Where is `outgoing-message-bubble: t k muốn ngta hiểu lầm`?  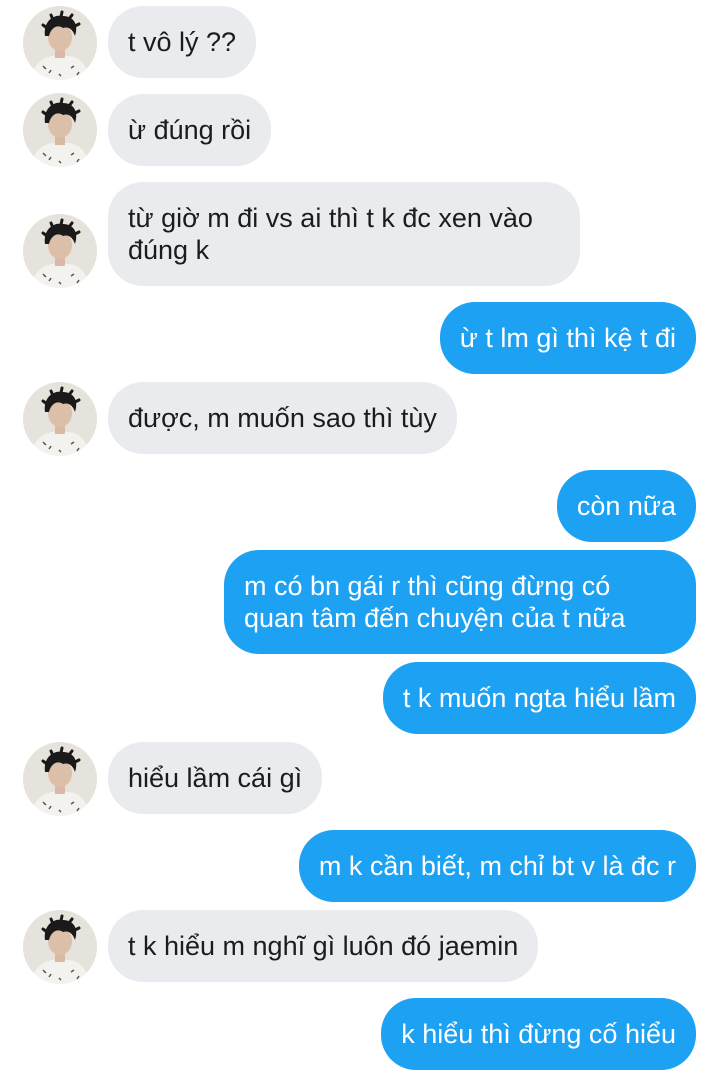 outgoing-message-bubble: t k muốn ngta hiểu lầm is located at coordinates (539, 698).